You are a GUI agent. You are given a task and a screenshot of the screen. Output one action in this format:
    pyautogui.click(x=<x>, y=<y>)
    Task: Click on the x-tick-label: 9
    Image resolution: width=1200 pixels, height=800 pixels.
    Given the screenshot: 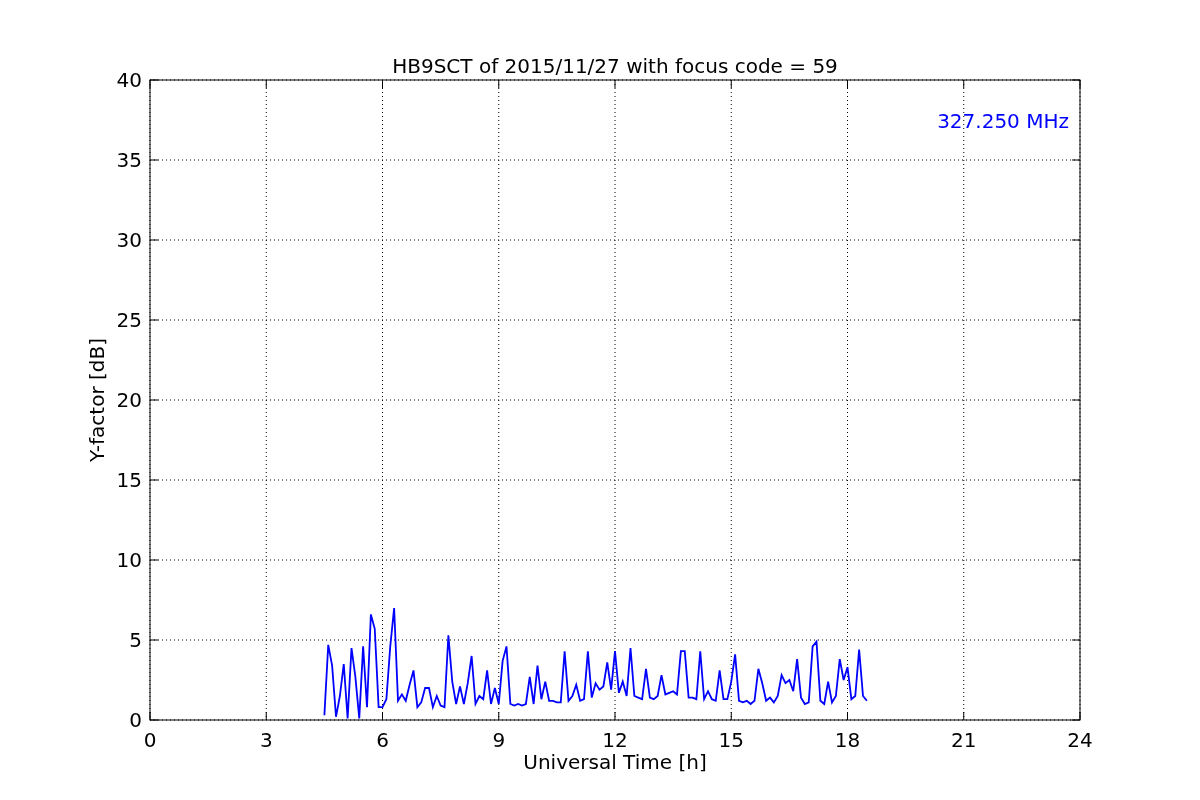 What is the action you would take?
    pyautogui.click(x=499, y=740)
    